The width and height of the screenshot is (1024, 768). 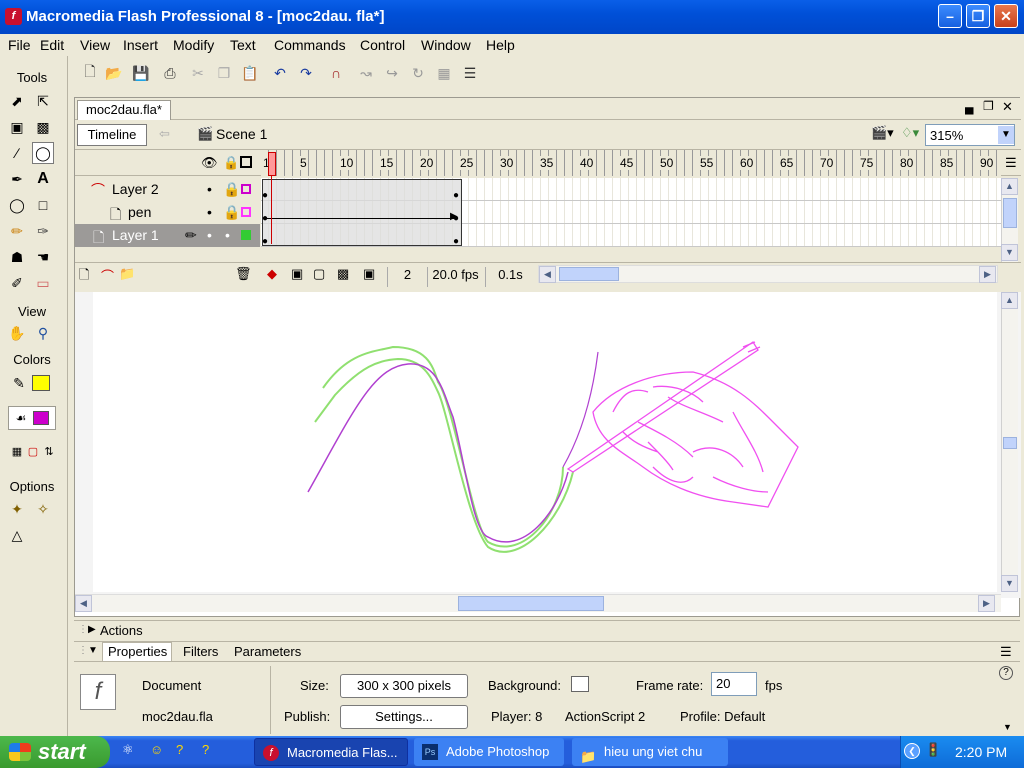 What do you see at coordinates (128, 750) in the screenshot?
I see `ie-icon: ⚛` at bounding box center [128, 750].